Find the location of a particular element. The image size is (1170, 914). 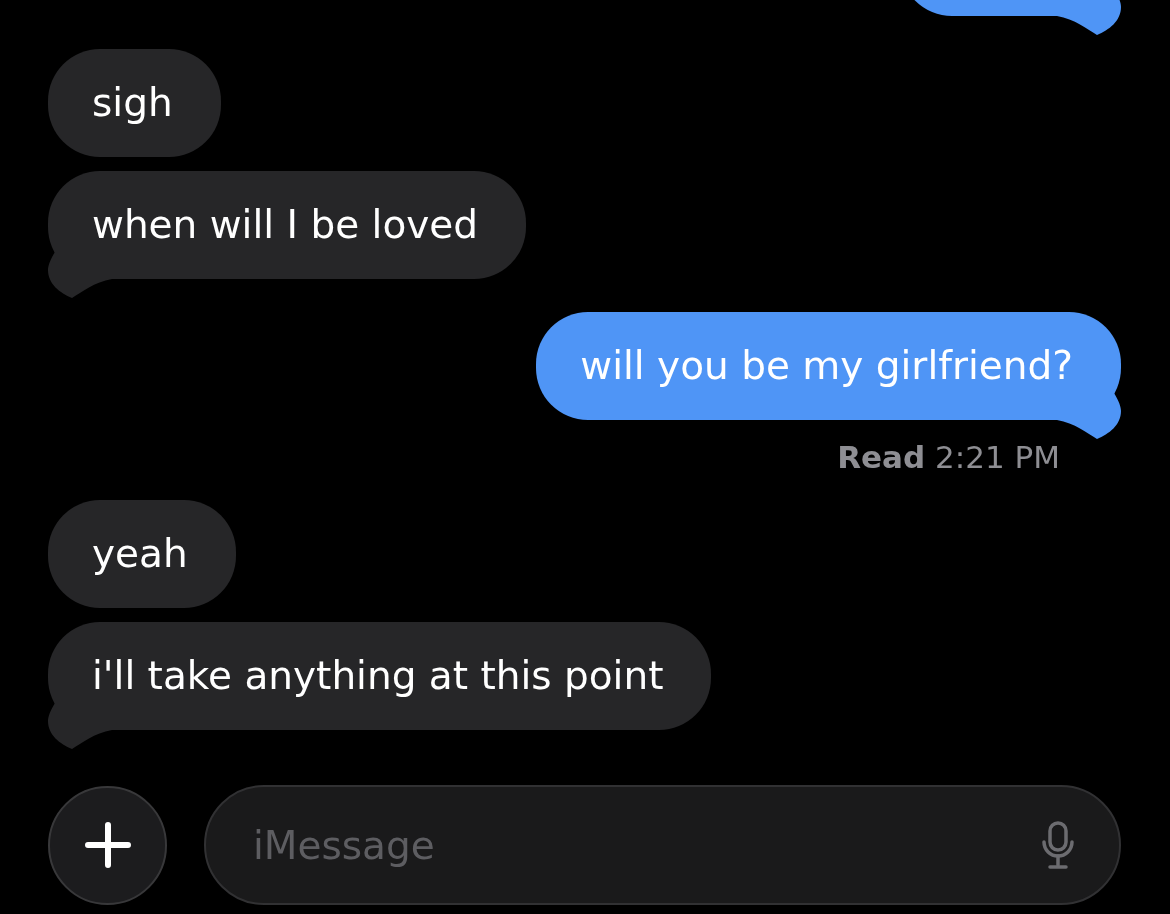

read-receipt: Read 2:21 PM is located at coordinates (948, 457).